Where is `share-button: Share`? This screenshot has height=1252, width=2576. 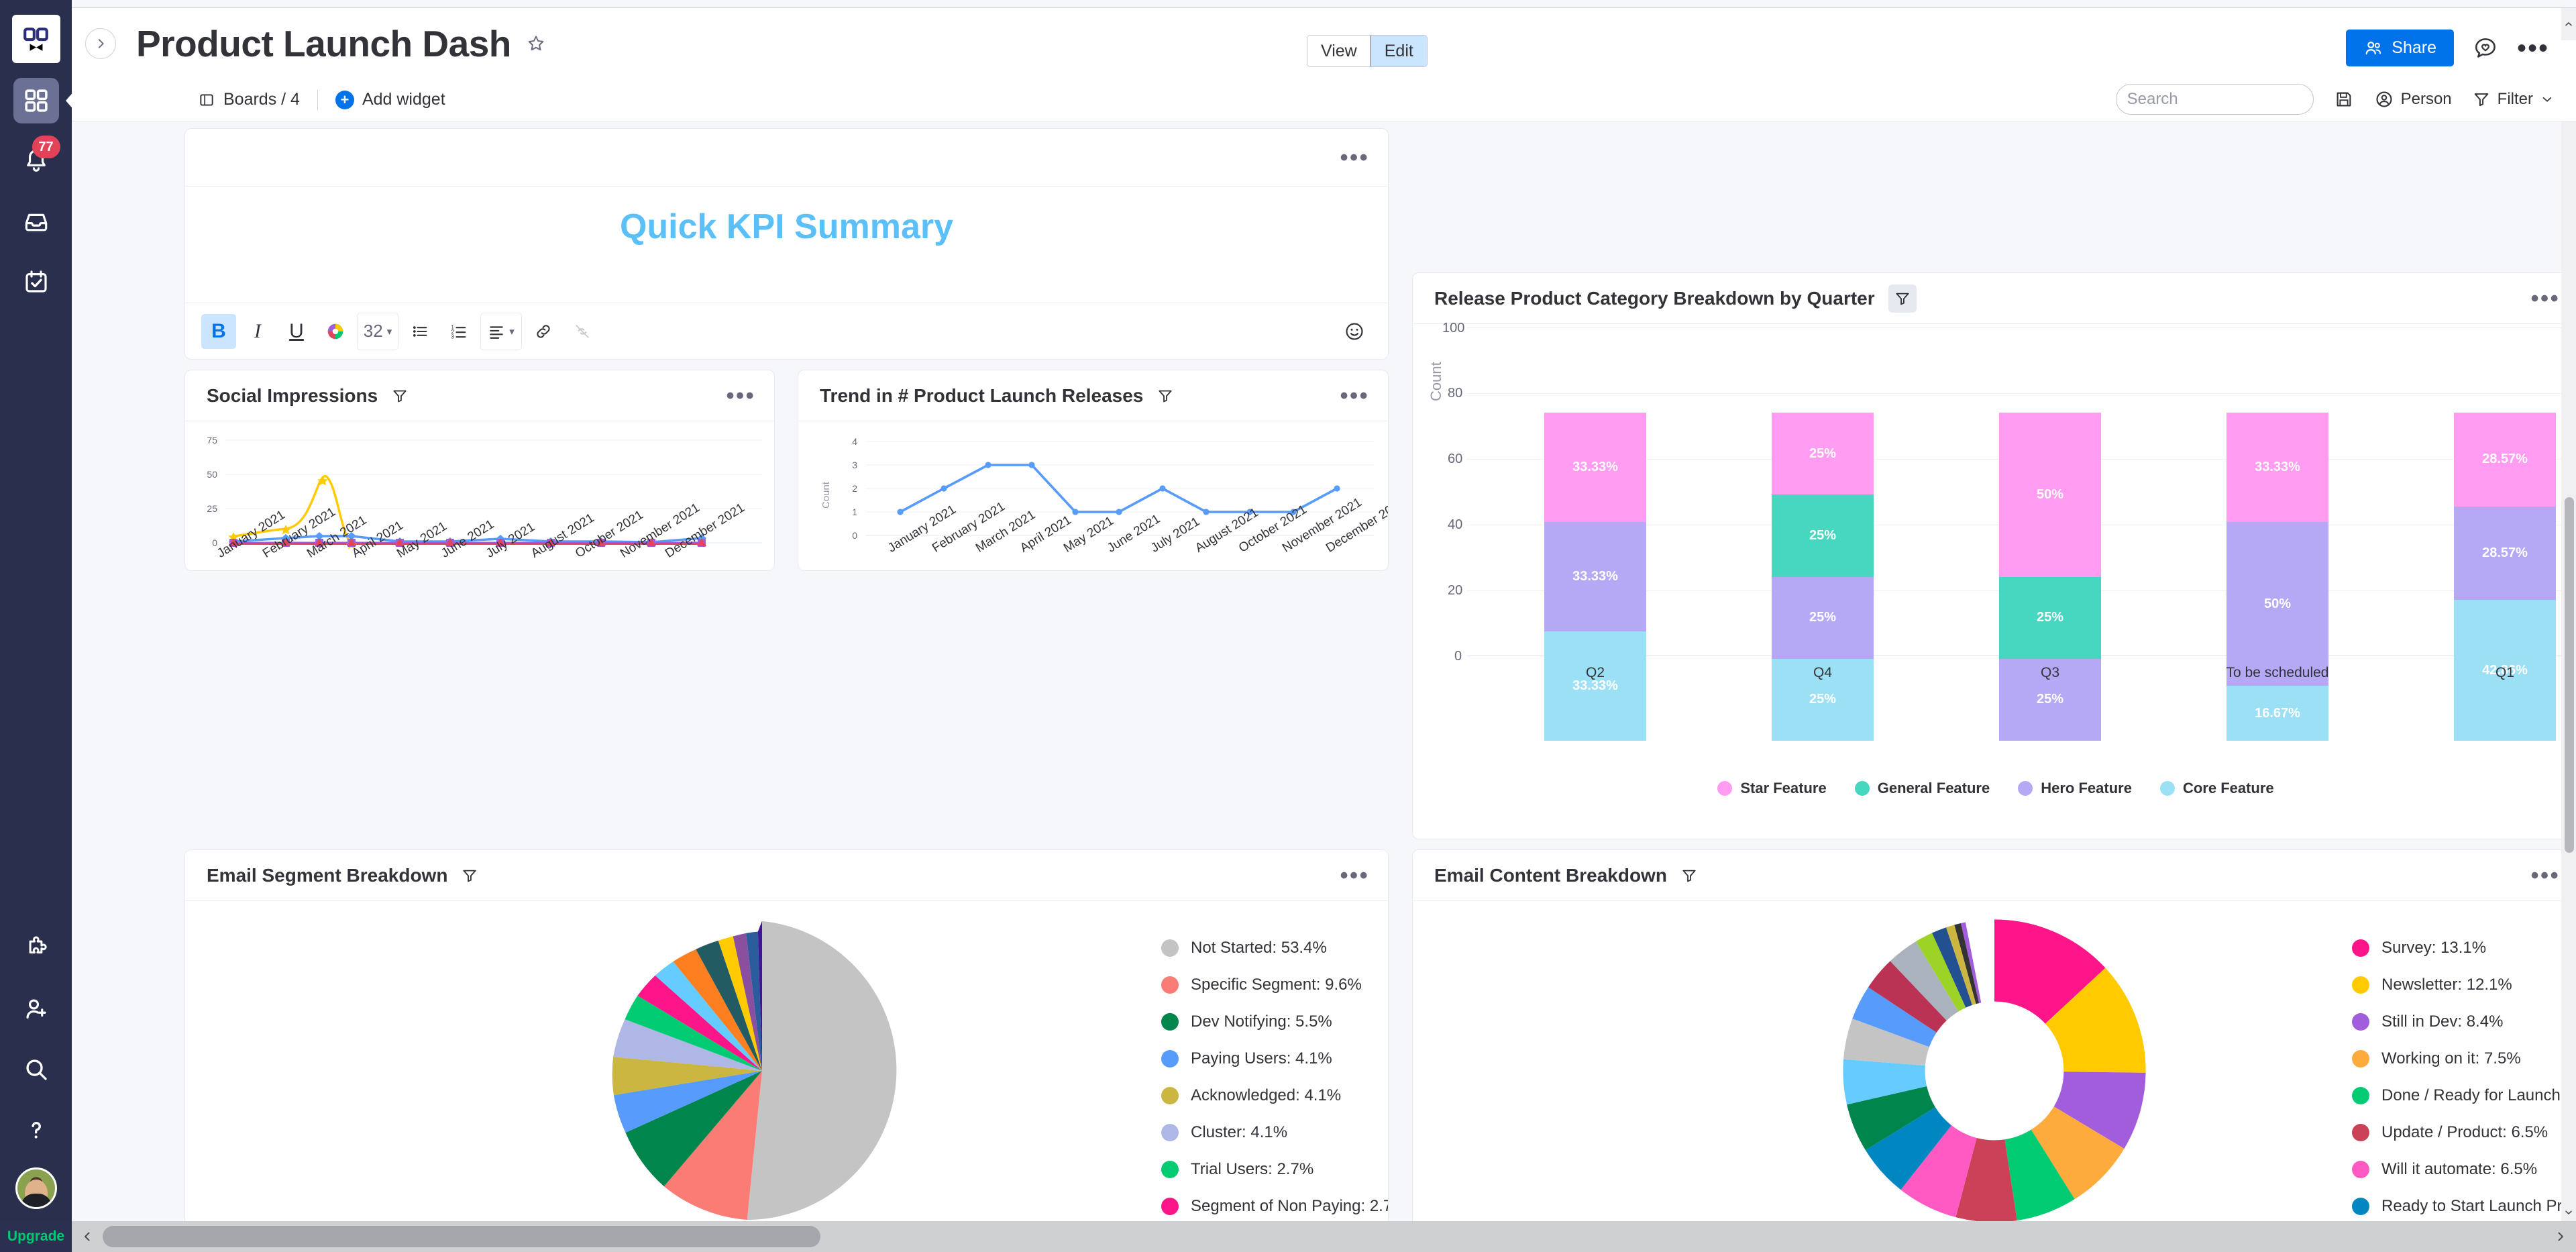
share-button: Share is located at coordinates (2400, 48).